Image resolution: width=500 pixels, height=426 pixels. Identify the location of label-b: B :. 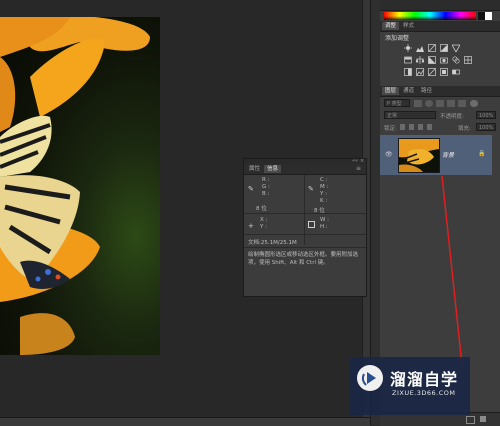
(266, 194).